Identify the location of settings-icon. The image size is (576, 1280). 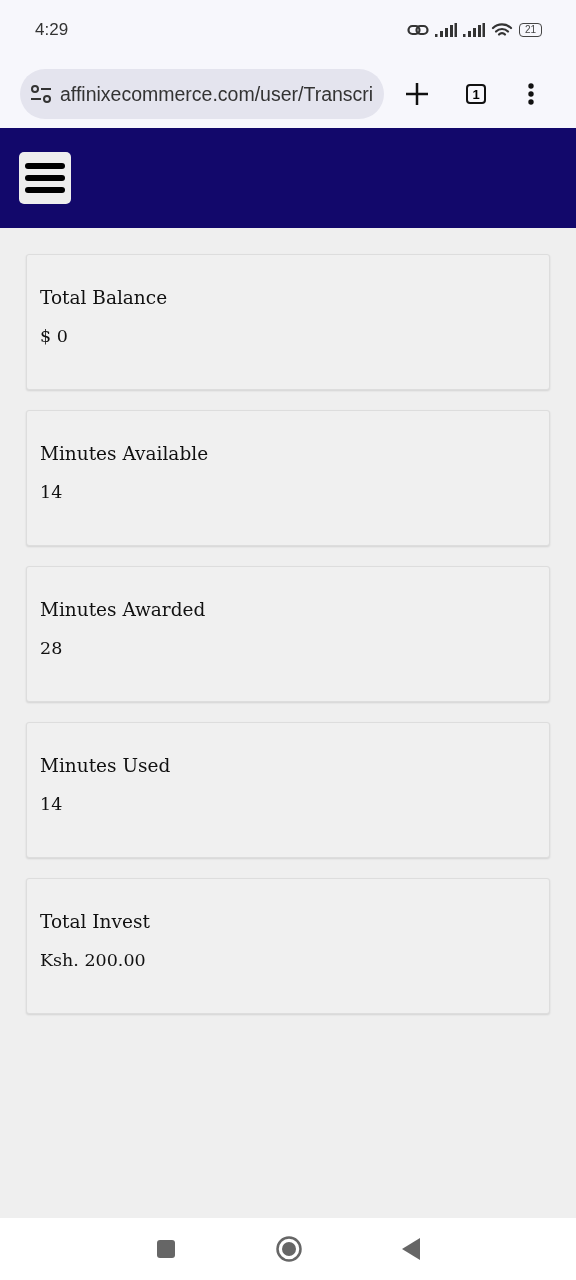
(41, 94).